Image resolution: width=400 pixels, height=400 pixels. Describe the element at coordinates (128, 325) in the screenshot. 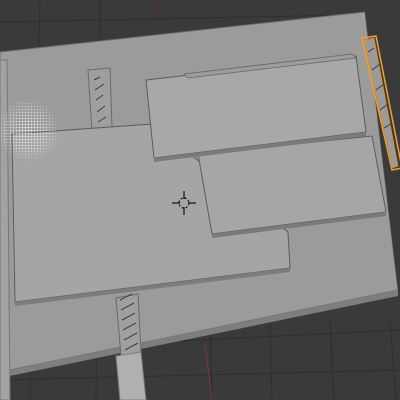

I see `vertical-beam-lower` at that location.